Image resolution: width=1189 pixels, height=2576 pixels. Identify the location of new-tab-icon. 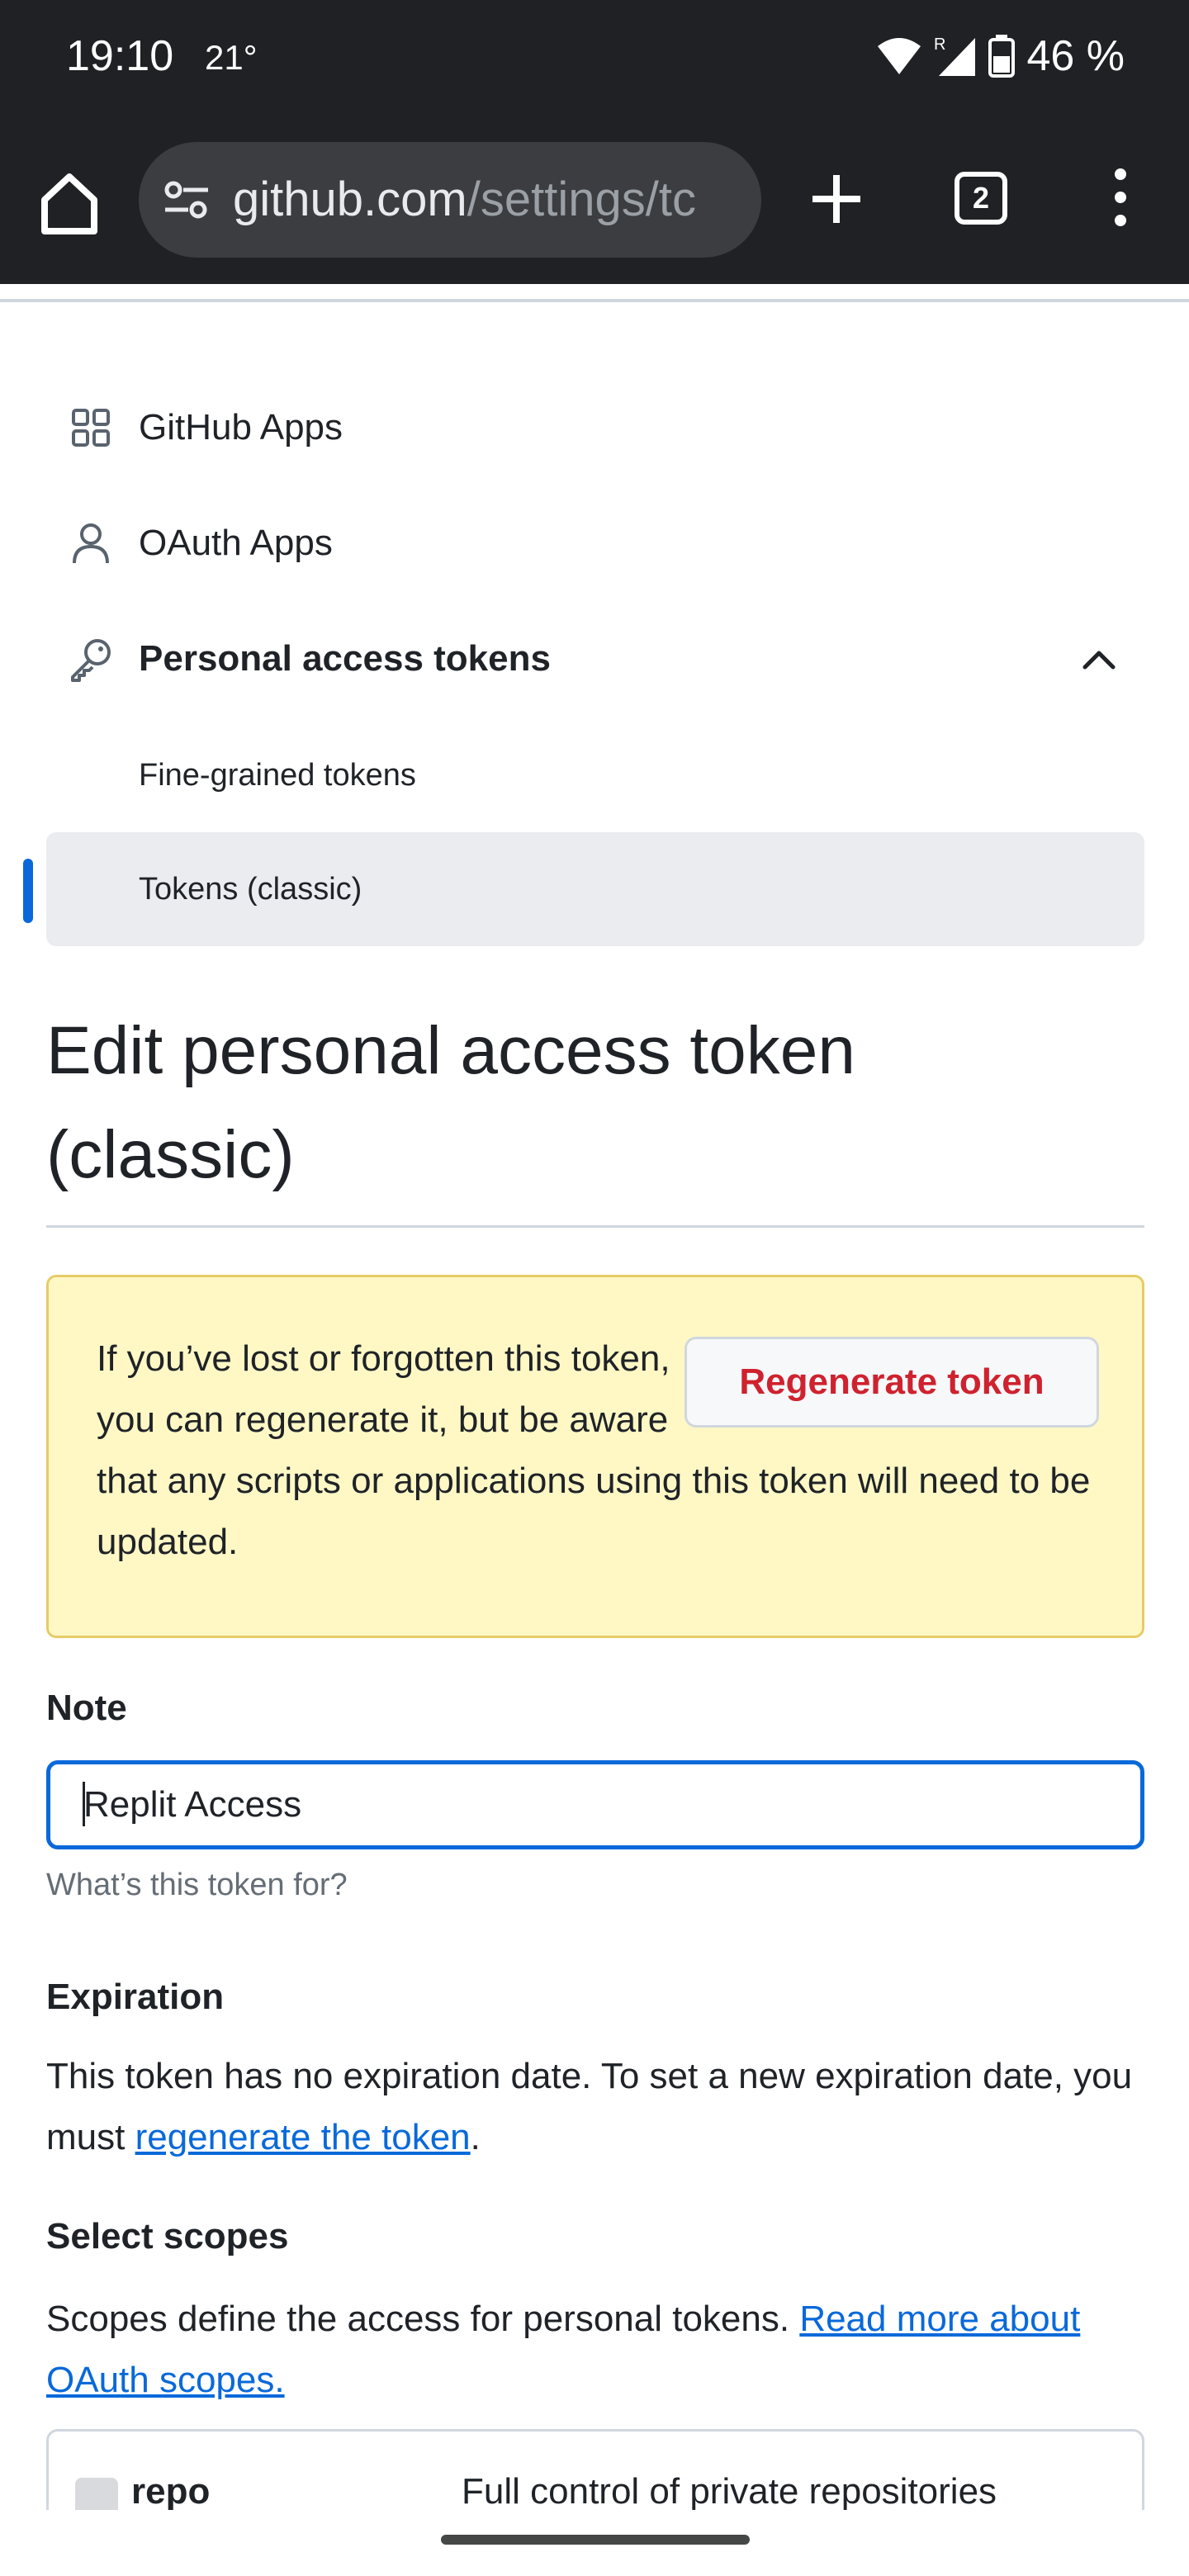
(836, 199).